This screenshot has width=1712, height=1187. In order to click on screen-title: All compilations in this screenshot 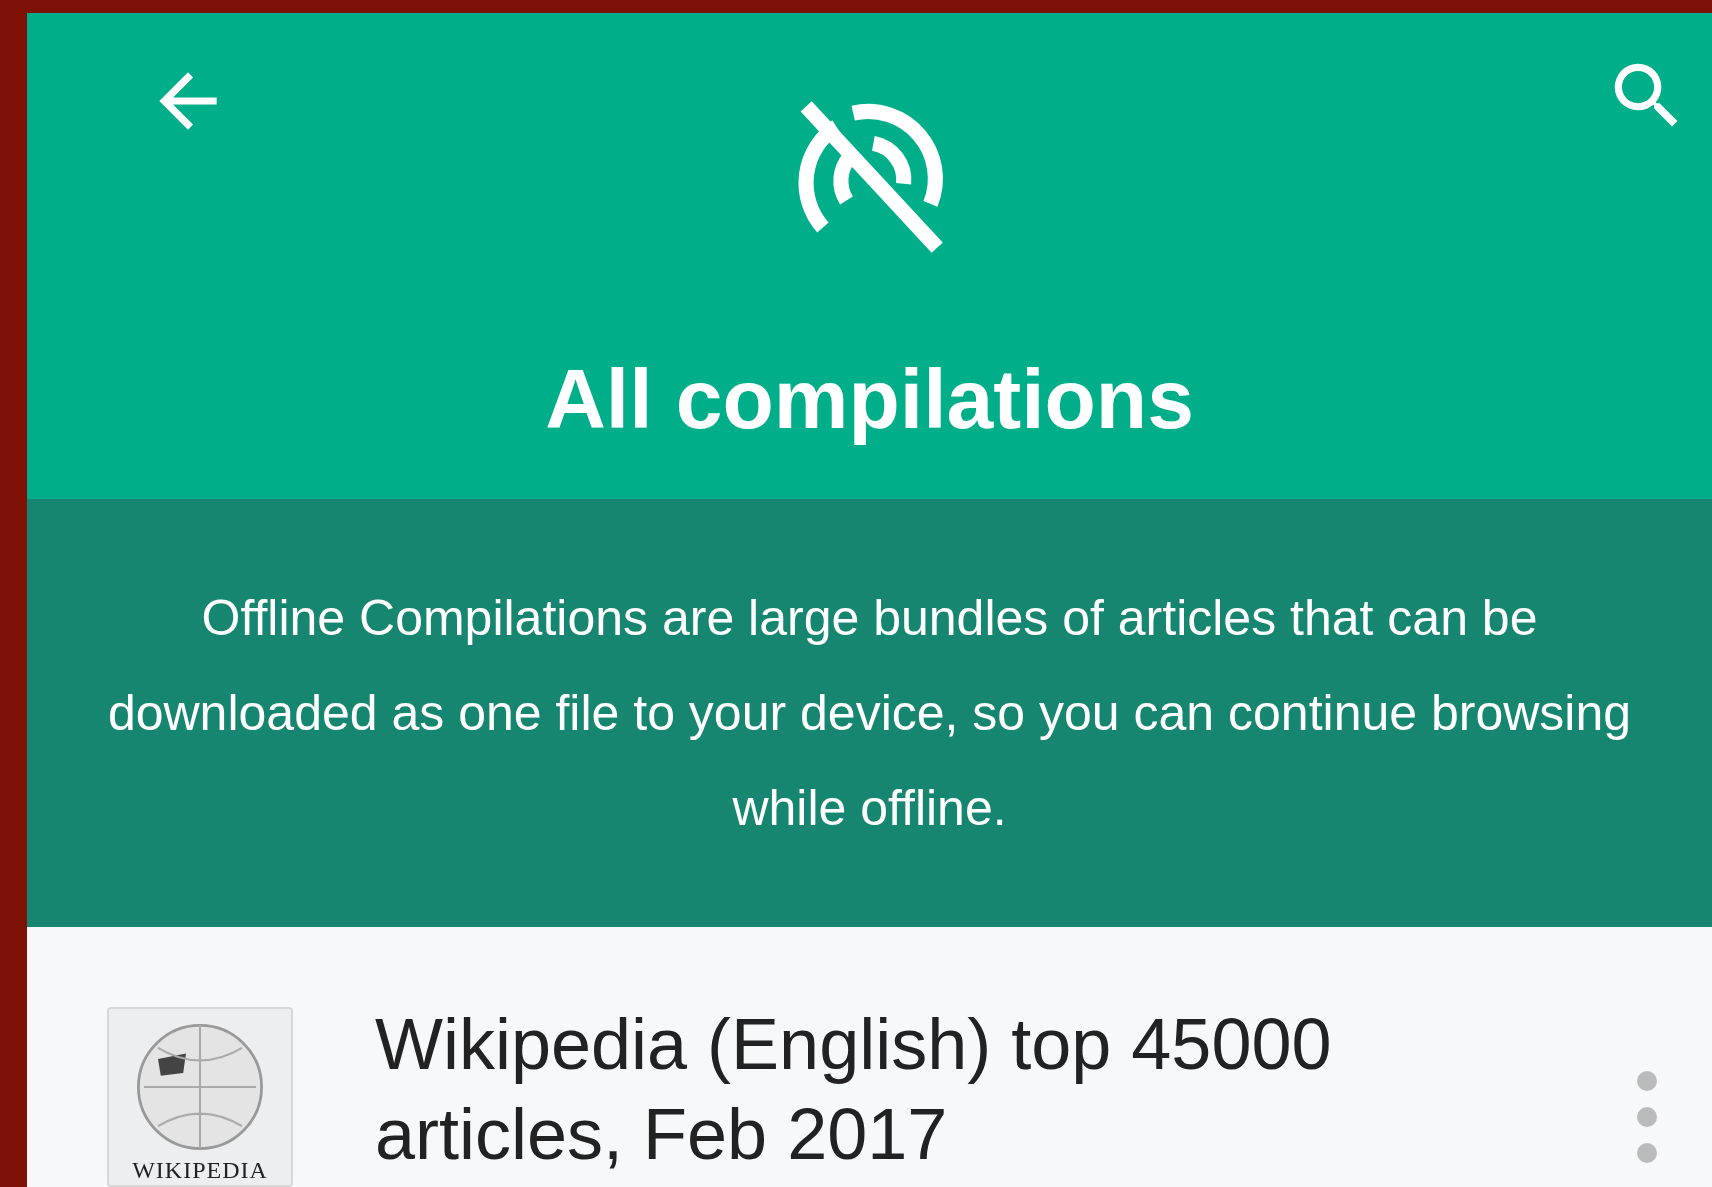, I will do `click(869, 399)`.